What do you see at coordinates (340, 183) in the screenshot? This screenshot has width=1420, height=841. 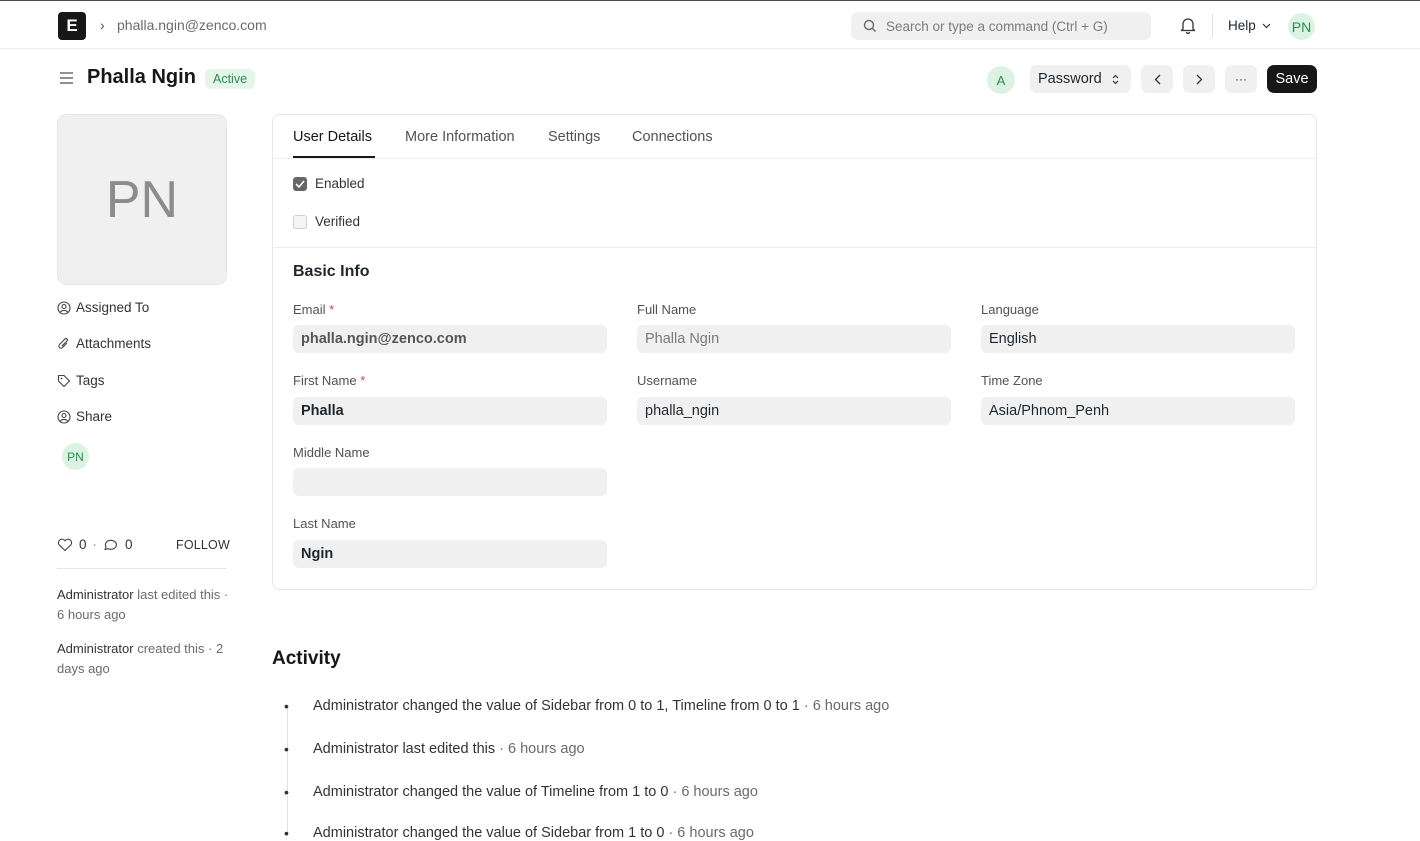 I see `enabled-label: Enabled` at bounding box center [340, 183].